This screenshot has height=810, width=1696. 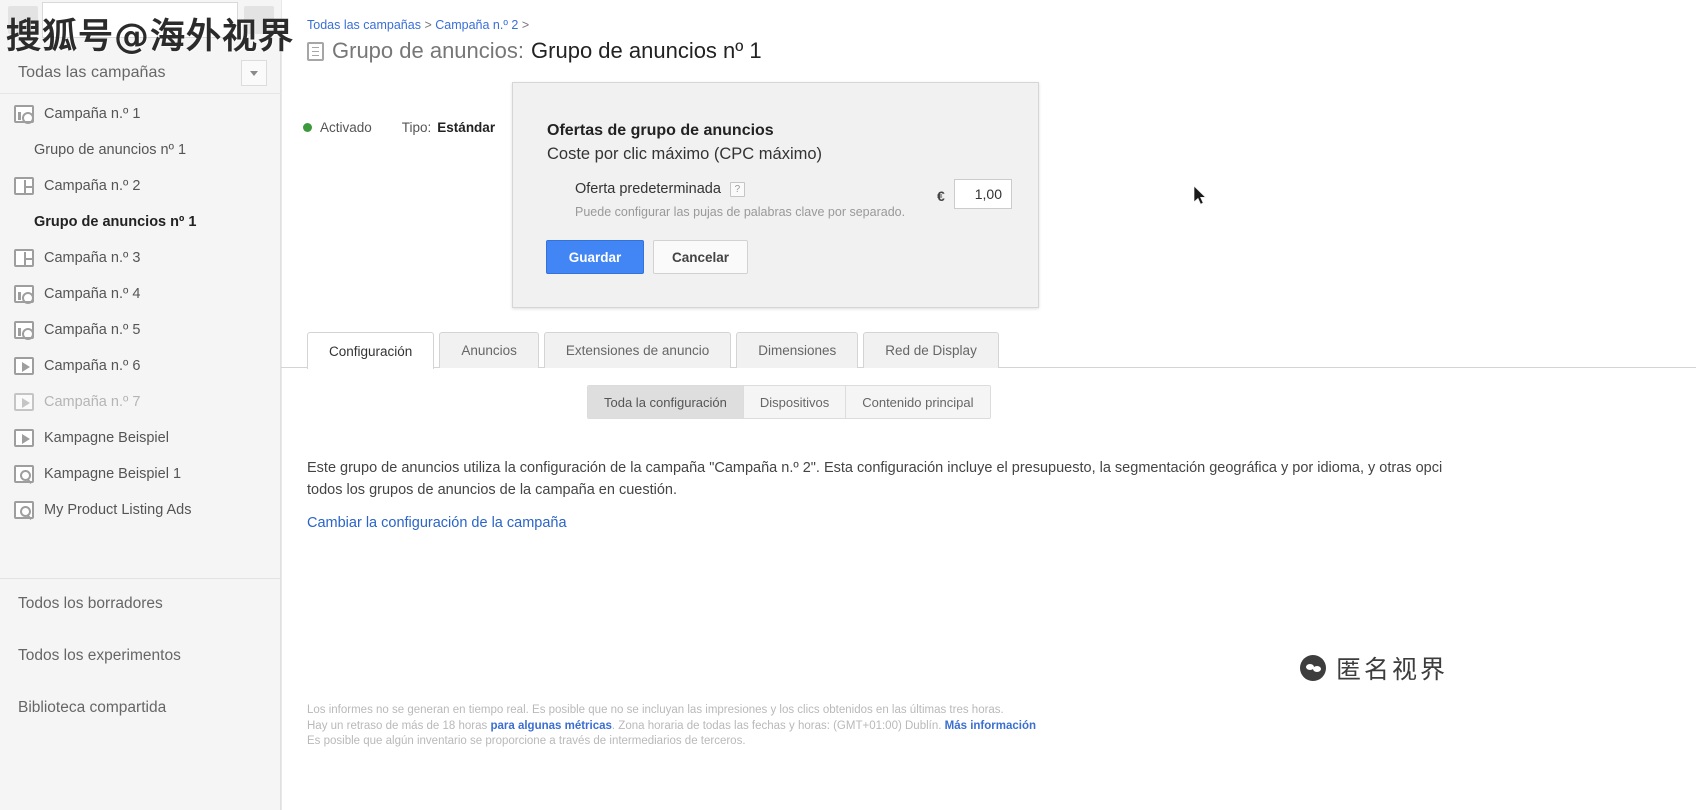 I want to click on tab-1: Anuncios, so click(x=489, y=350).